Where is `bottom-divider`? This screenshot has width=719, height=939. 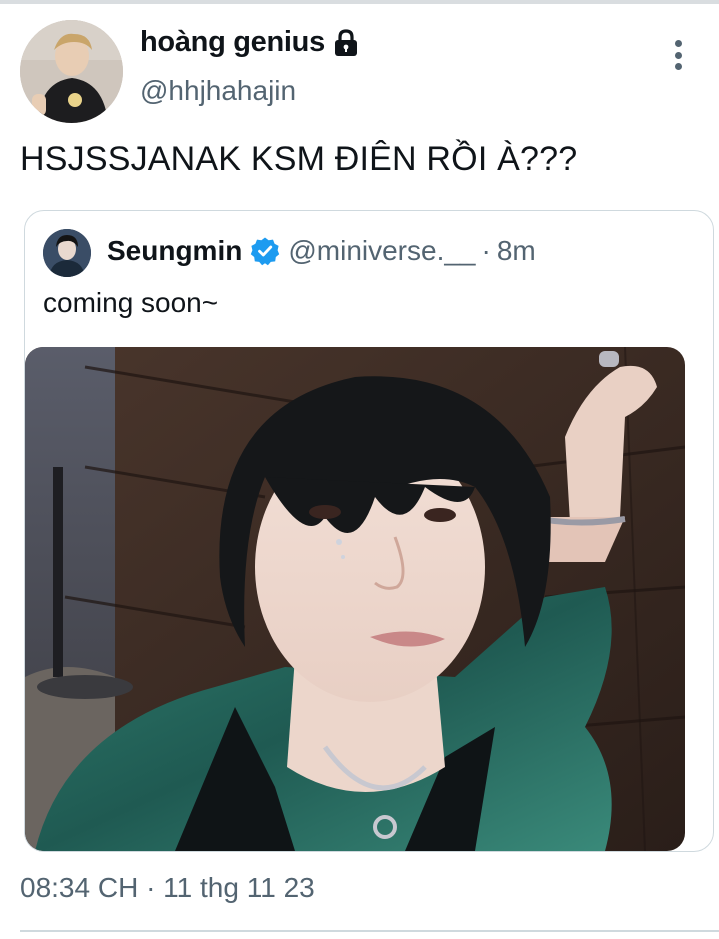
bottom-divider is located at coordinates (369, 931).